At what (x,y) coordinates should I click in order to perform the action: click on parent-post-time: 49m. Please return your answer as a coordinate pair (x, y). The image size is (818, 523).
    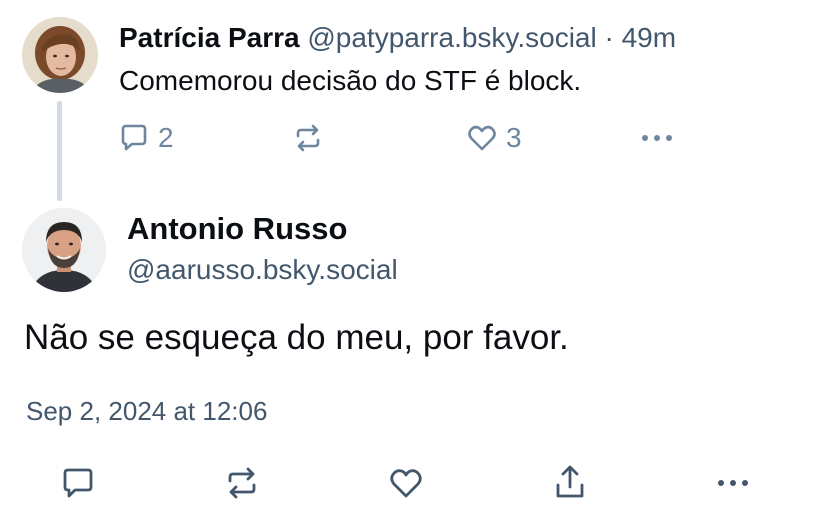
    Looking at the image, I should click on (649, 37).